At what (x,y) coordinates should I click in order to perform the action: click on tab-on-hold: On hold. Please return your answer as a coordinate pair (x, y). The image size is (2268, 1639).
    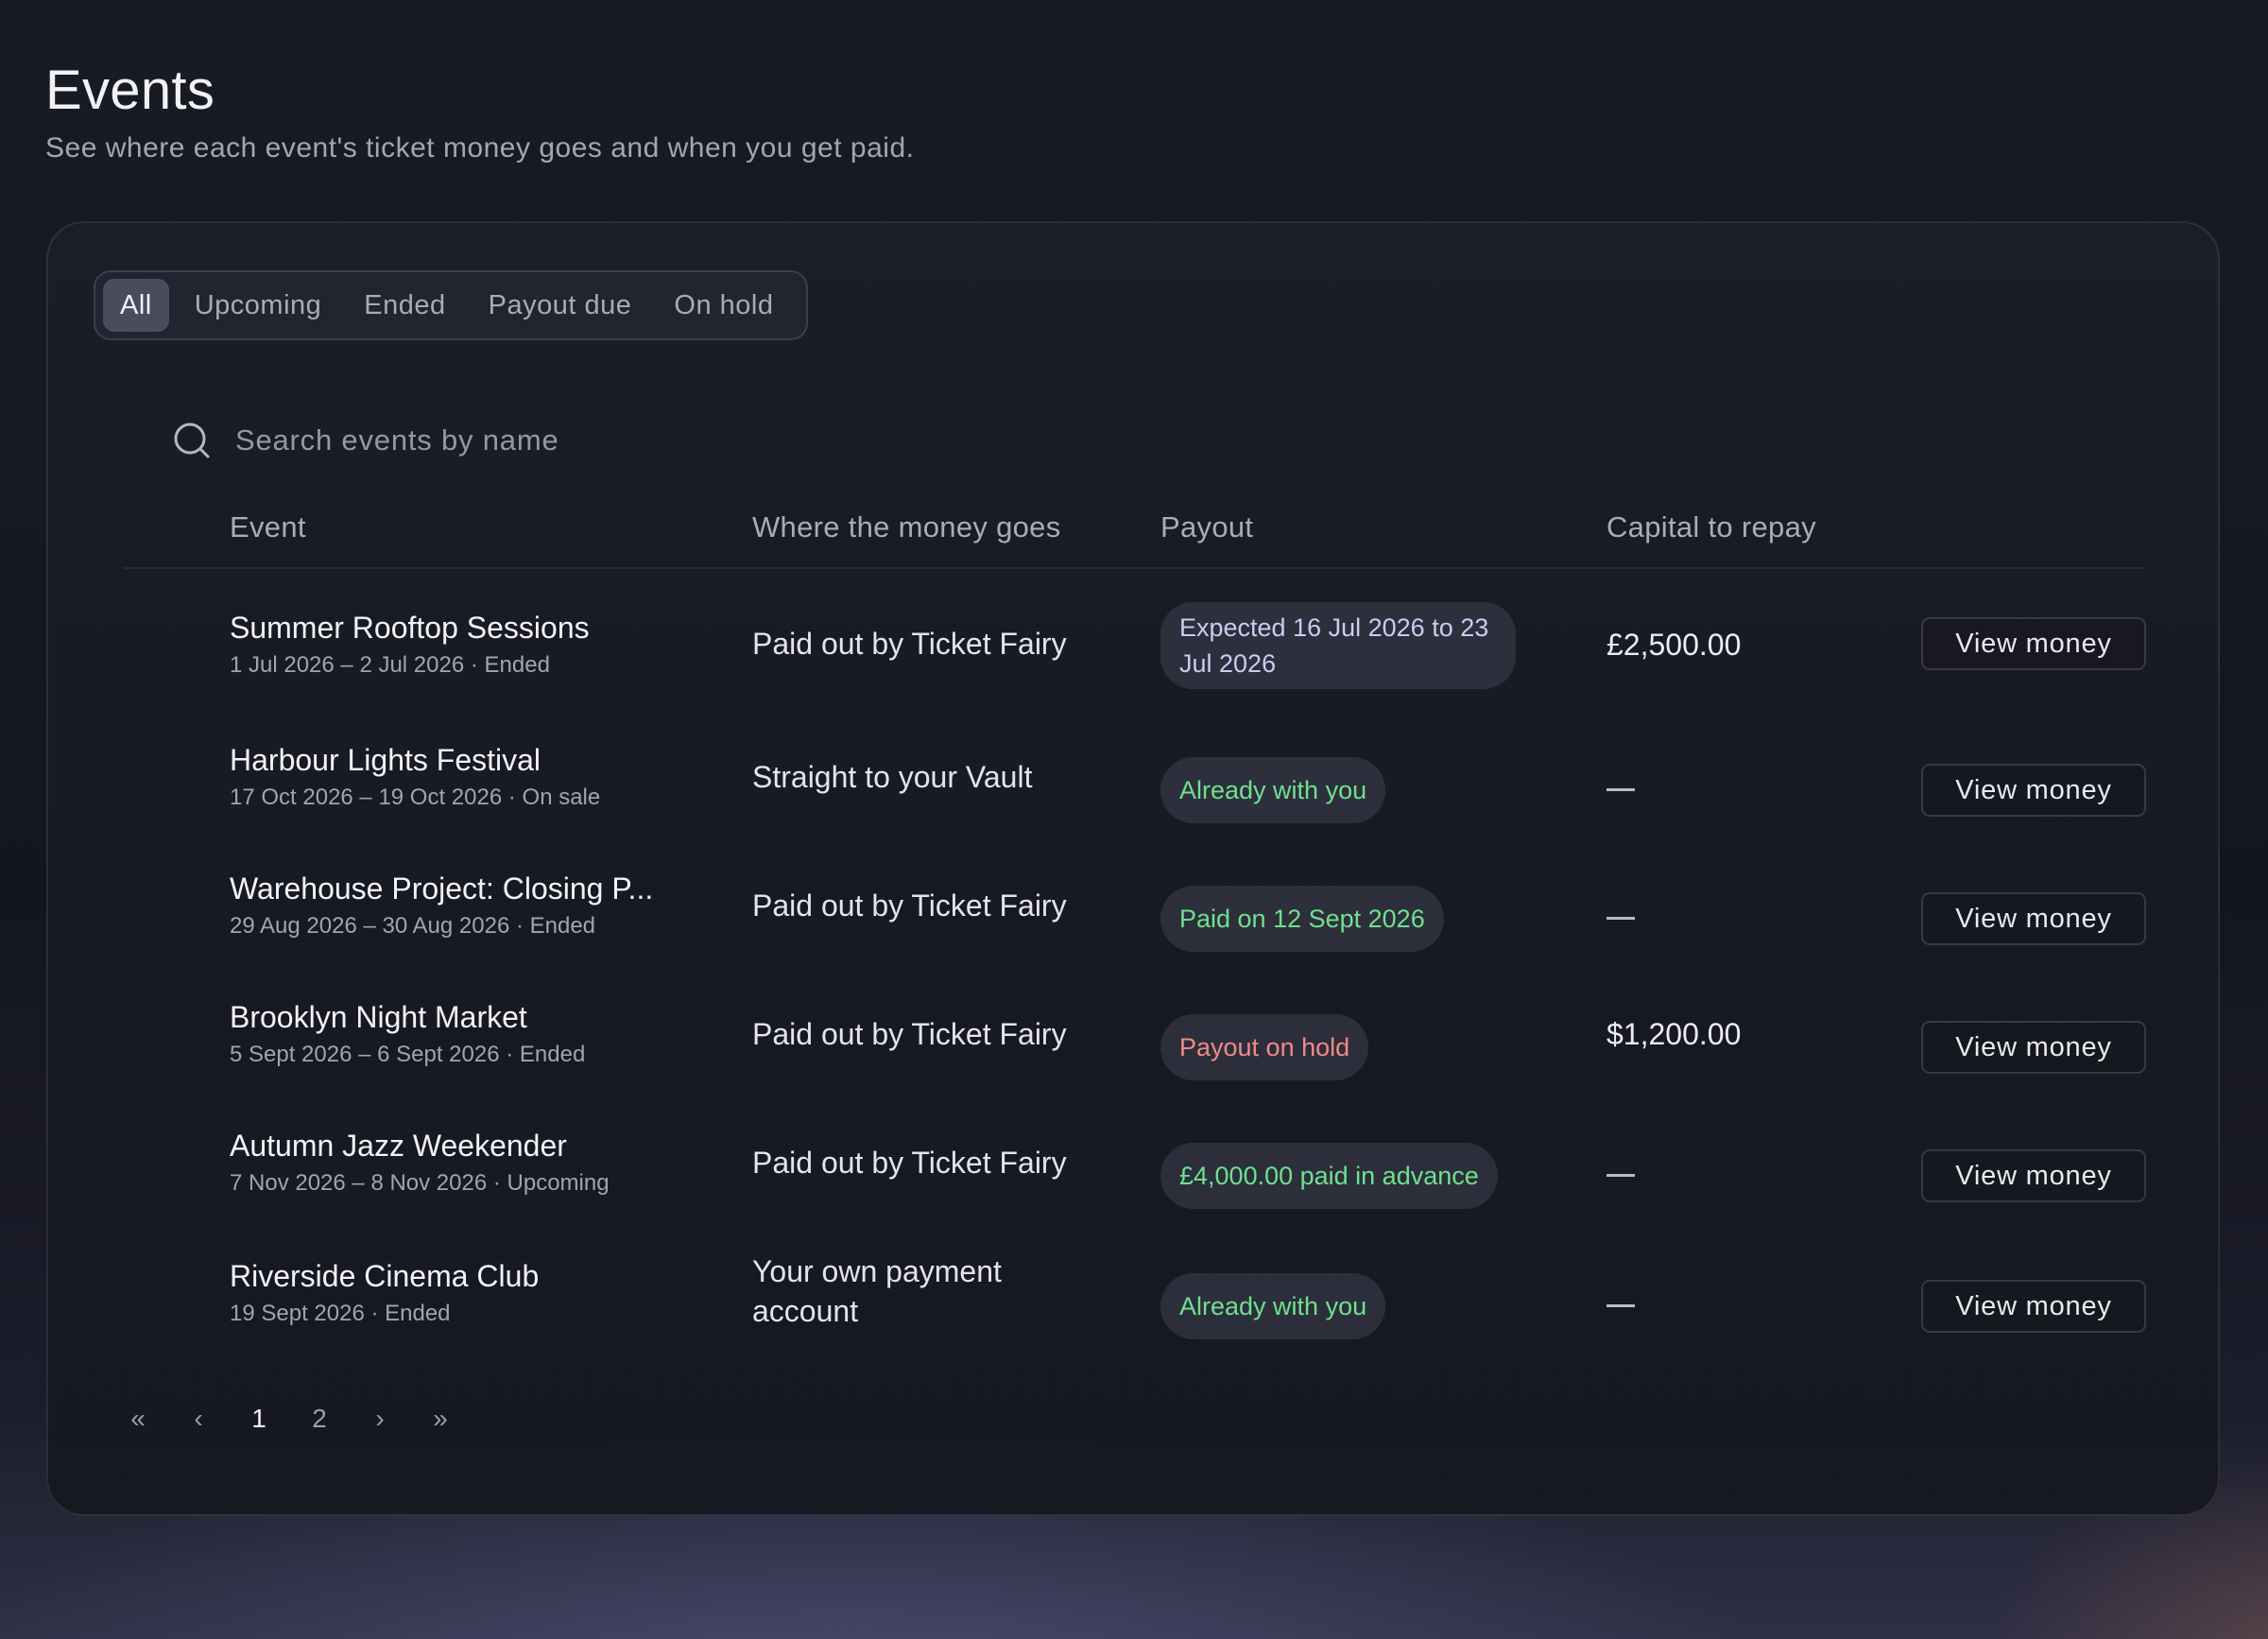
    Looking at the image, I should click on (723, 305).